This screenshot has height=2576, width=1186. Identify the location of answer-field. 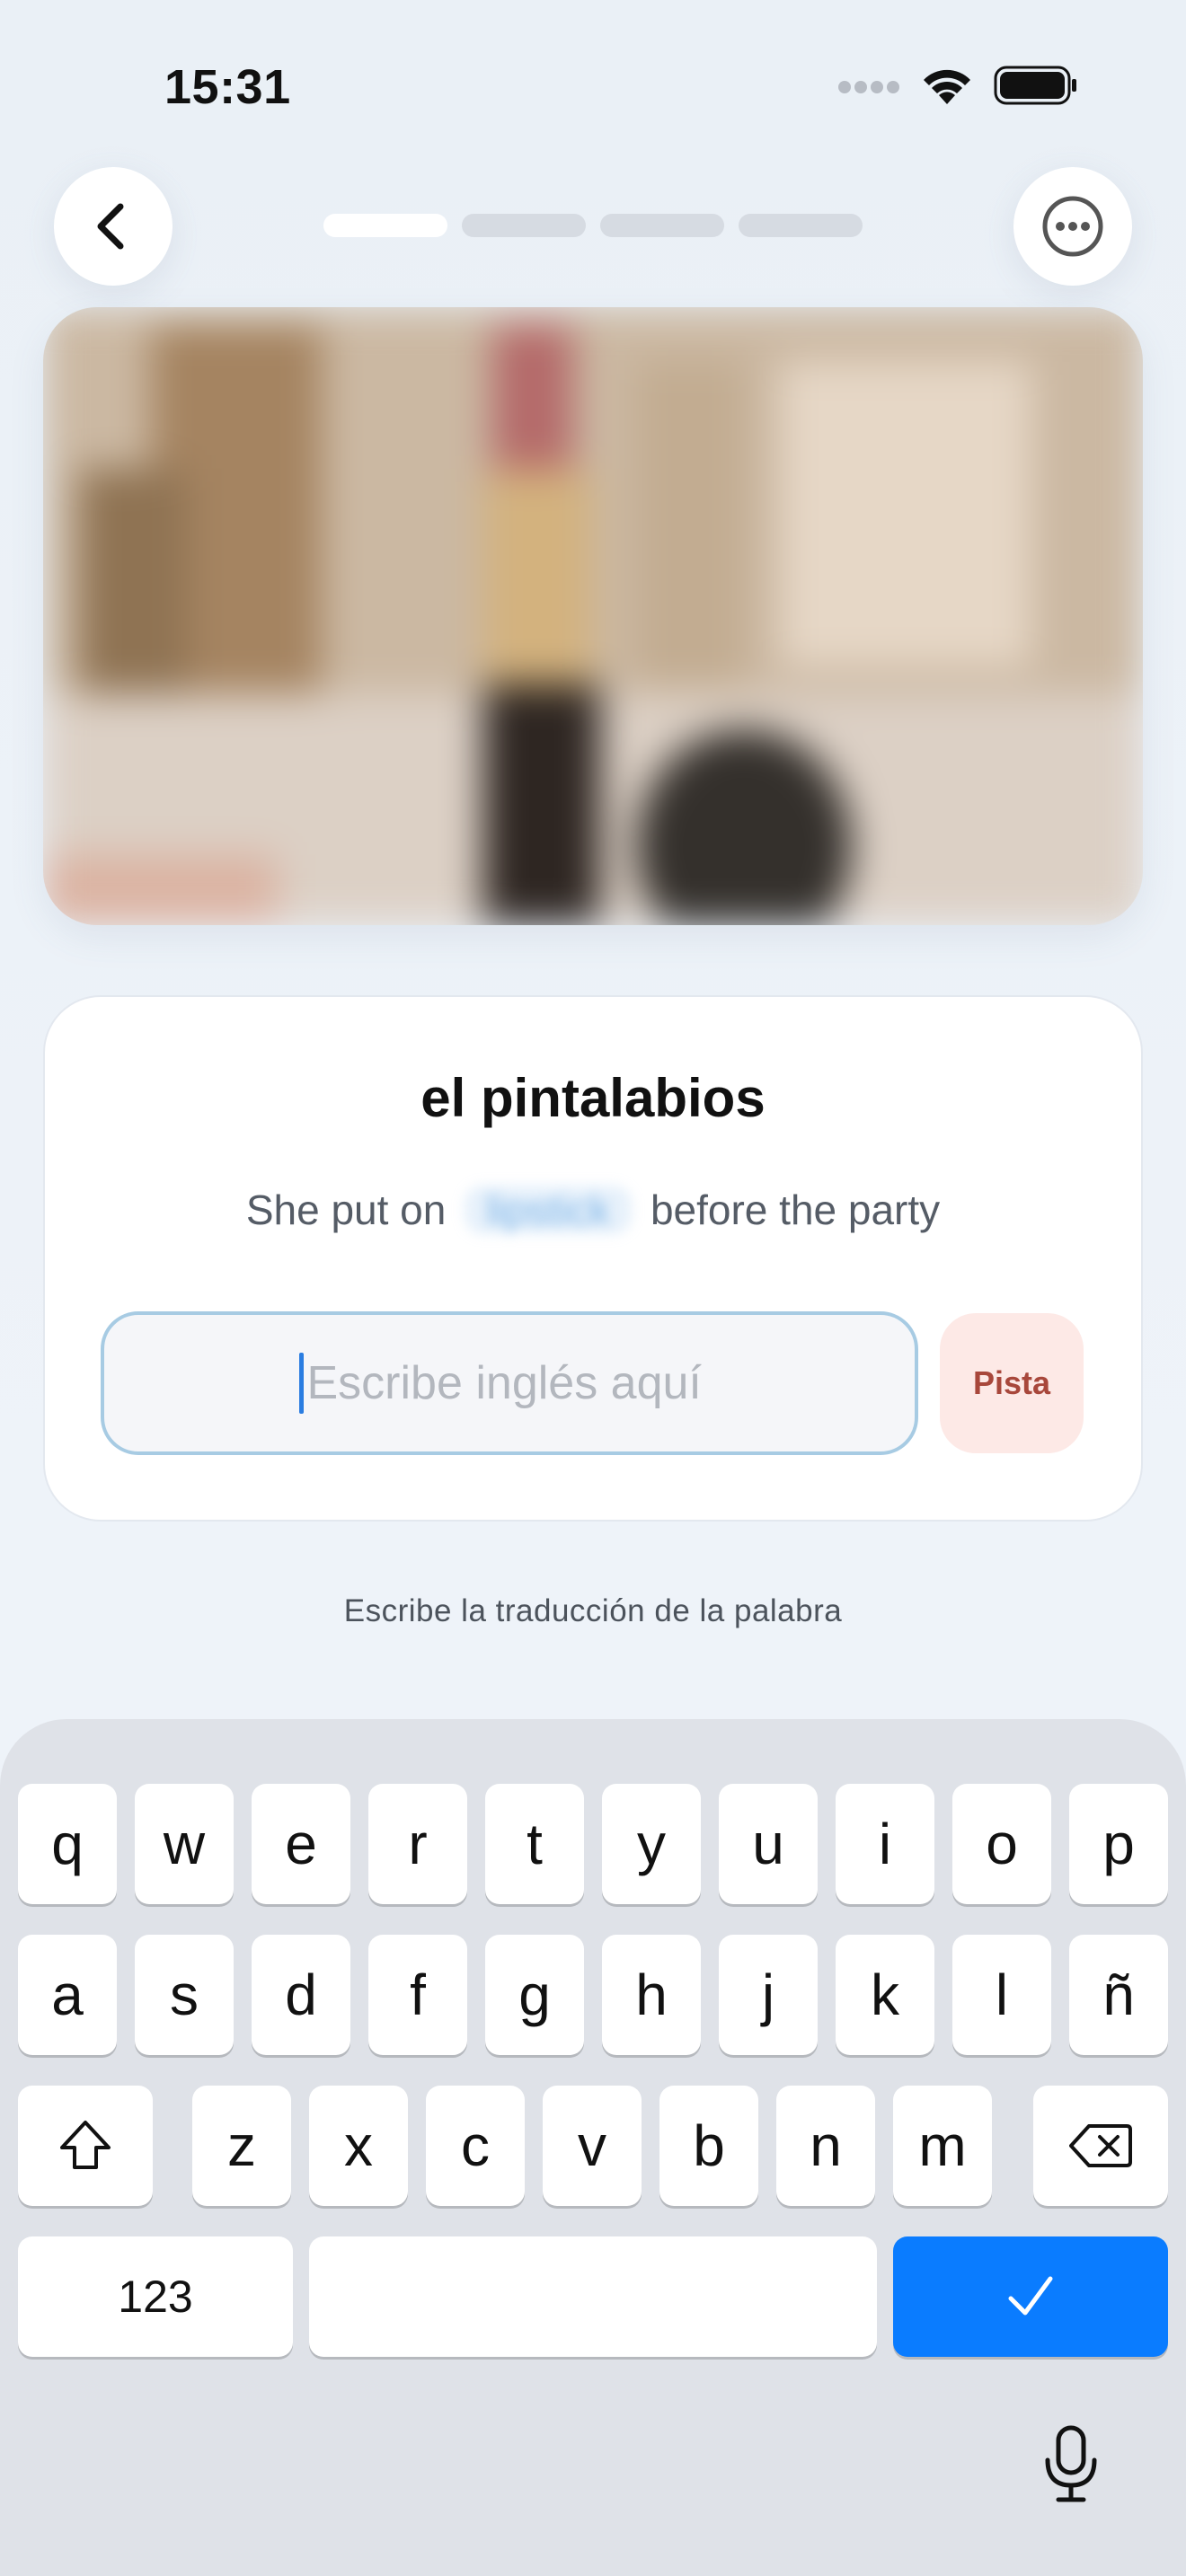
(509, 1383).